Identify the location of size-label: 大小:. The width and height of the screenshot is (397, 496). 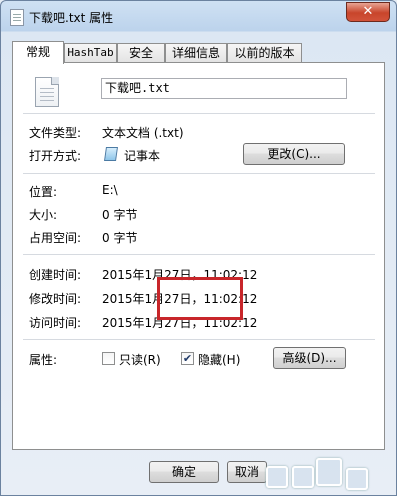
(43, 215).